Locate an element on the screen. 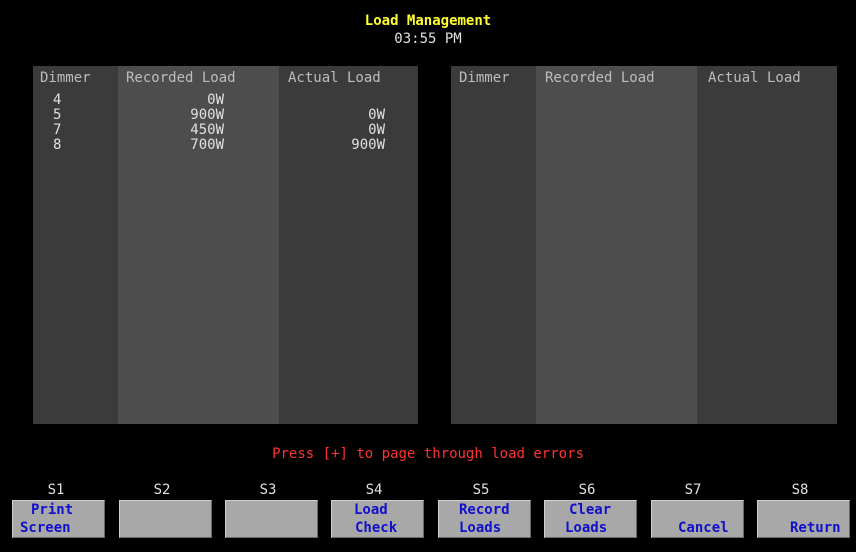 The width and height of the screenshot is (856, 552). softkey-label-s8: S8 is located at coordinates (800, 490).